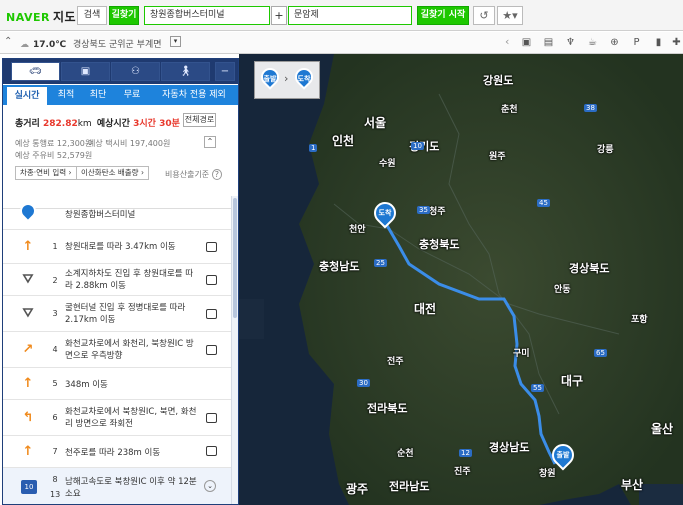 Image resolution: width=683 pixels, height=505 pixels. Describe the element at coordinates (387, 408) in the screenshot. I see `region-label: 전라북도` at that location.